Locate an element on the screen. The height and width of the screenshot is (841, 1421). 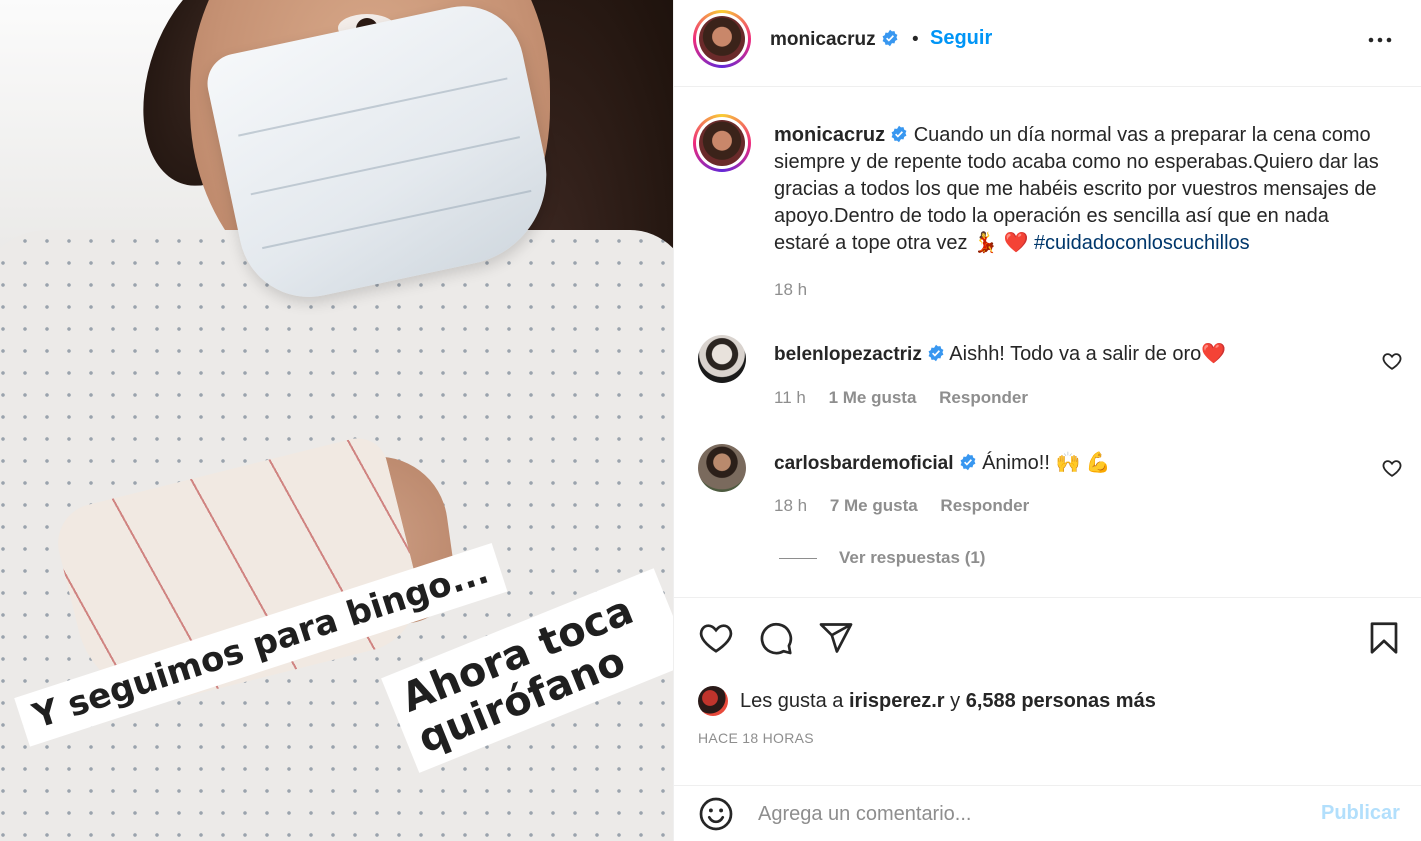
like-heart-icon is located at coordinates (716, 638).